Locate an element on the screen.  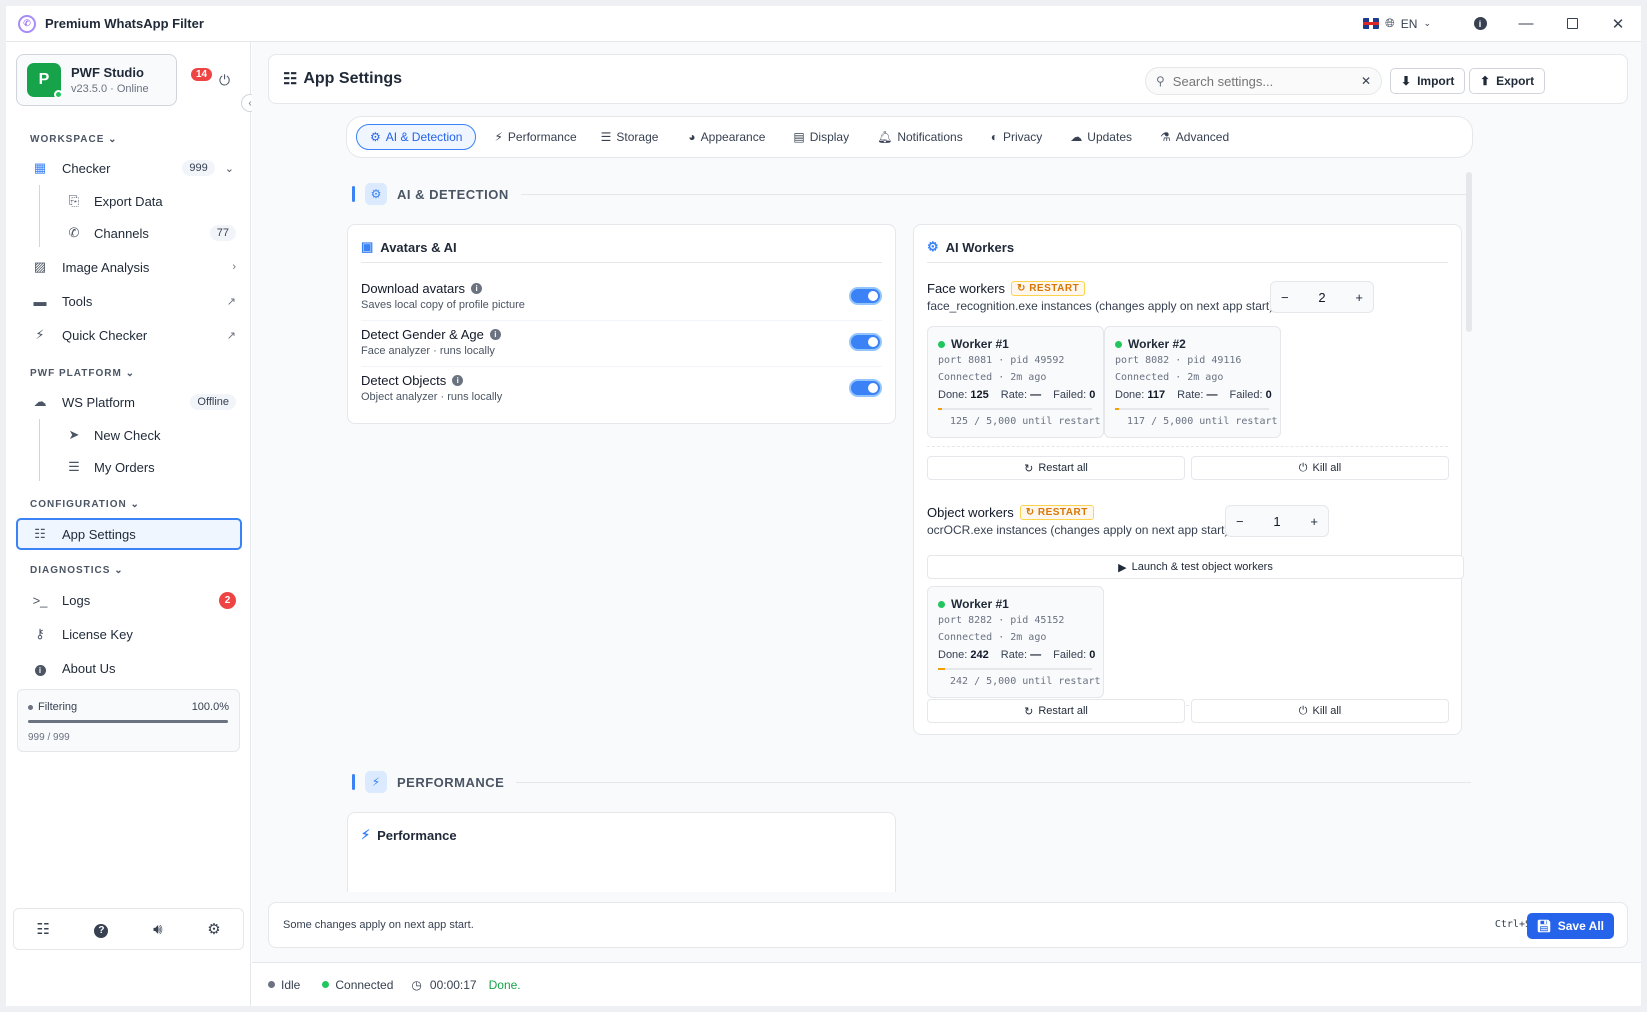
sidebar-item-export-data: ⎘ Export Data is located at coordinates (129, 201).